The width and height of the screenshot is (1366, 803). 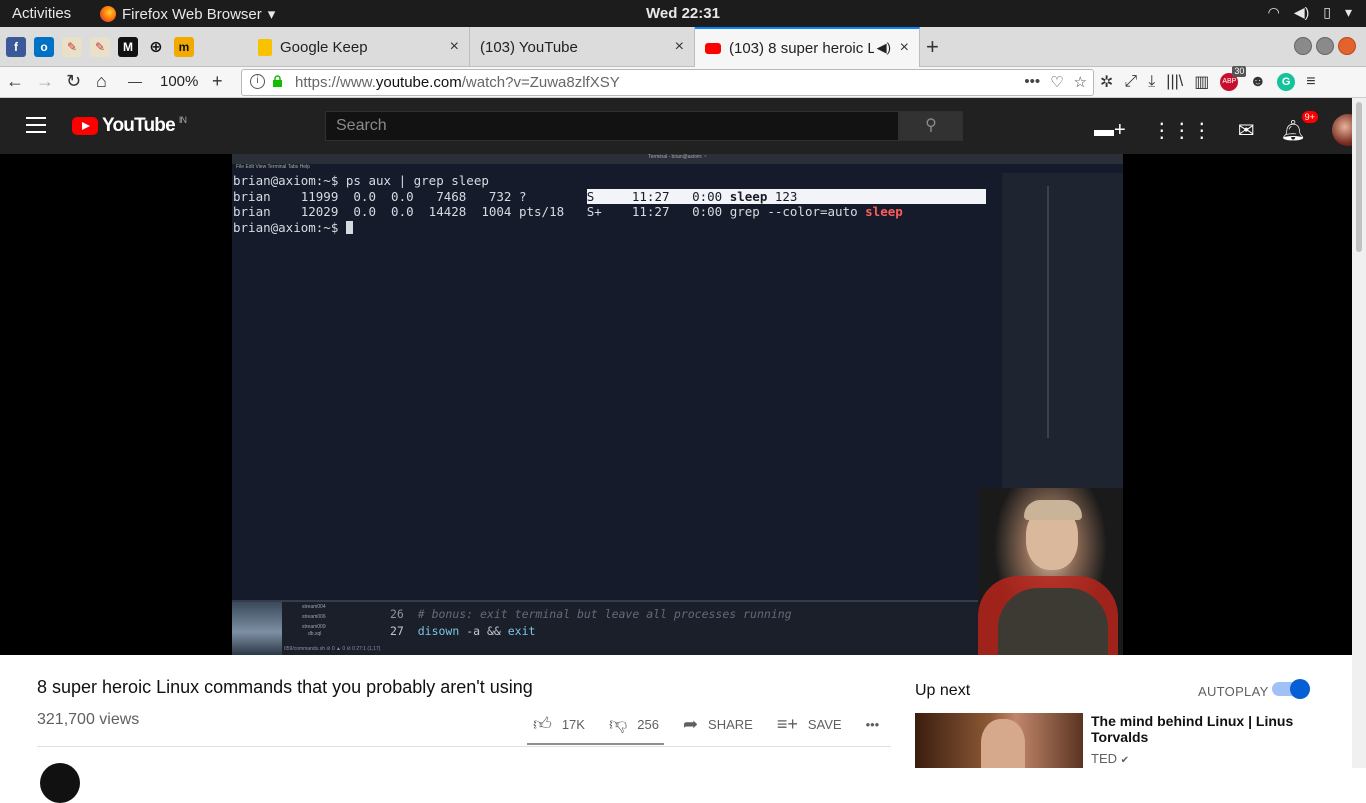 I want to click on channel-avatar, so click(x=60, y=783).